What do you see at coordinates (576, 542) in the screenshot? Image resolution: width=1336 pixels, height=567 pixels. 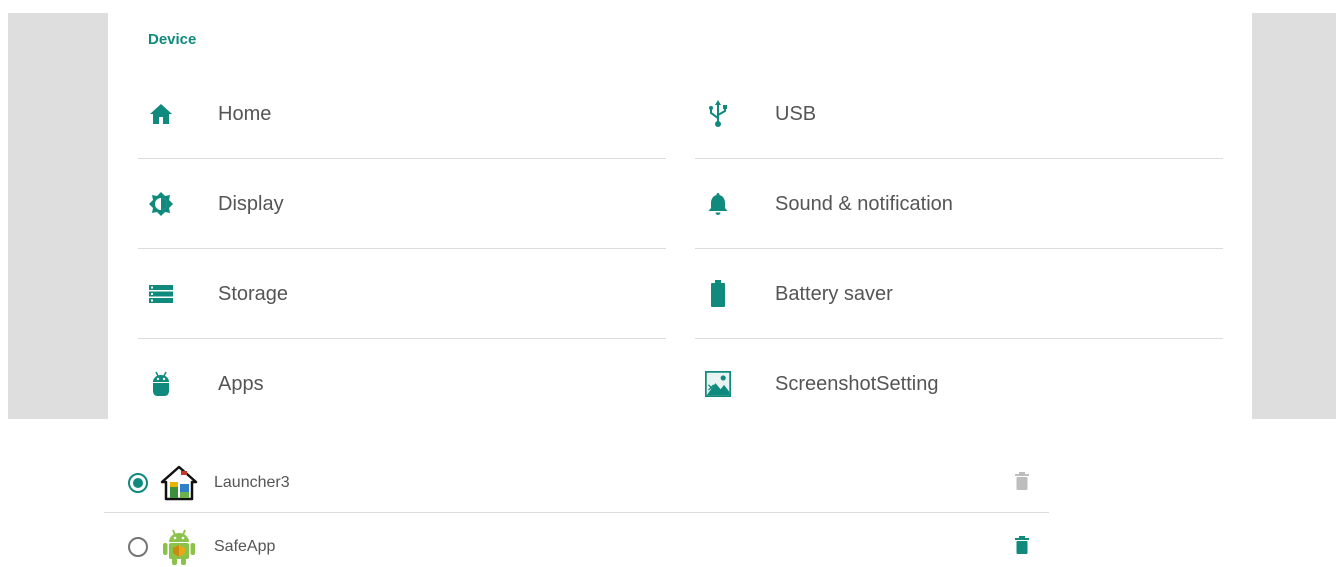 I see `list-item-safeapp: SafeApp` at bounding box center [576, 542].